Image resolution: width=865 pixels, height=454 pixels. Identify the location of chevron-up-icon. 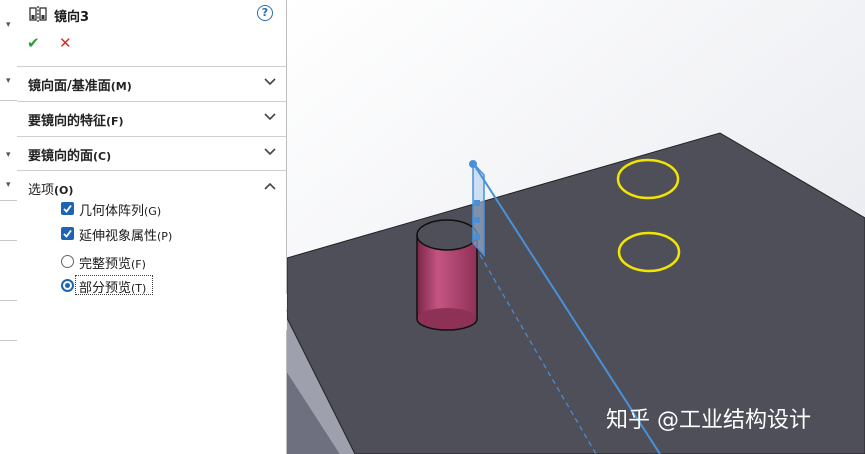
(270, 186).